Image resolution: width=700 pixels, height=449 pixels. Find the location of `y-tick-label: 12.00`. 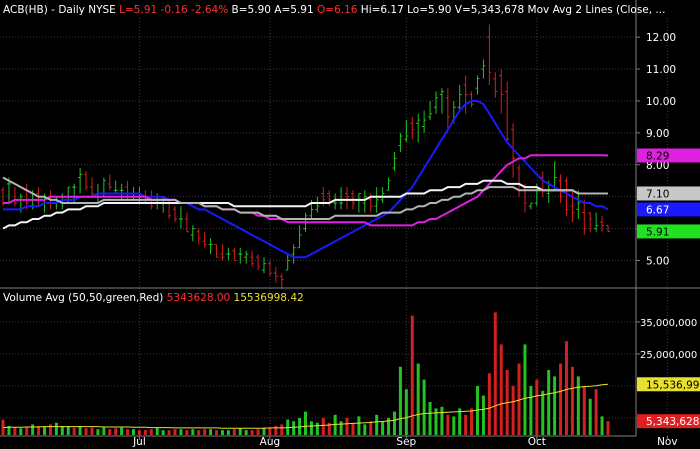

y-tick-label: 12.00 is located at coordinates (661, 38).